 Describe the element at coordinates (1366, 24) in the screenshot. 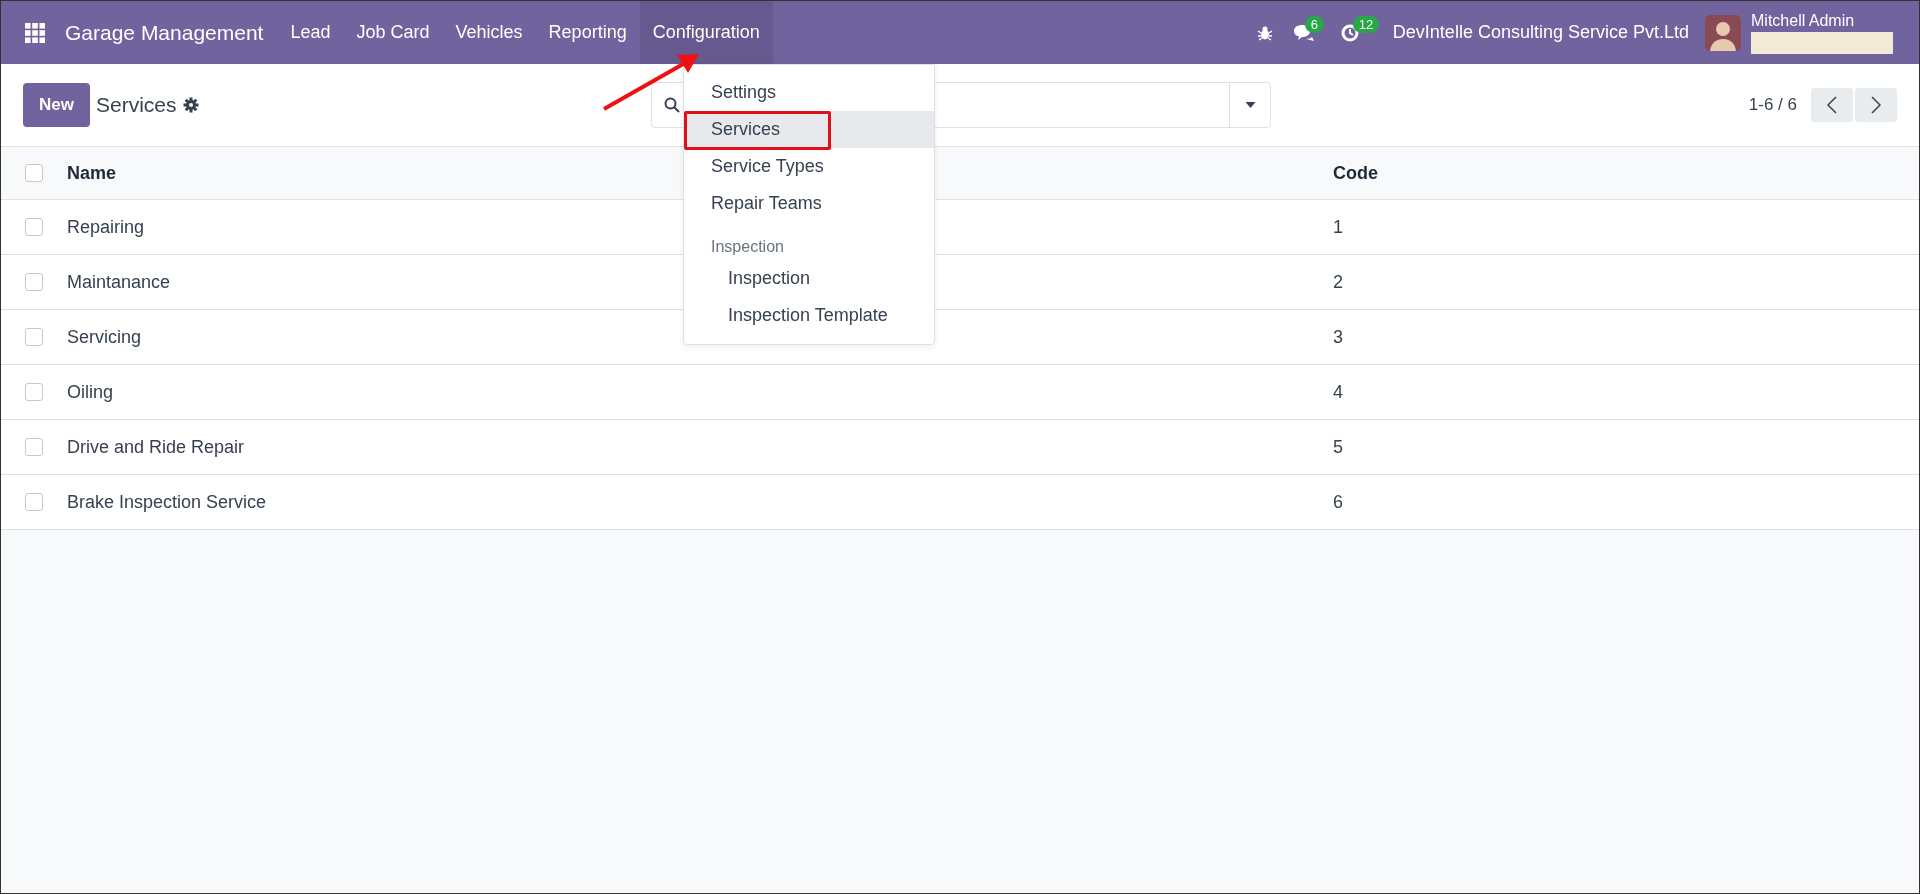

I see `activity-count-badge: 12` at that location.